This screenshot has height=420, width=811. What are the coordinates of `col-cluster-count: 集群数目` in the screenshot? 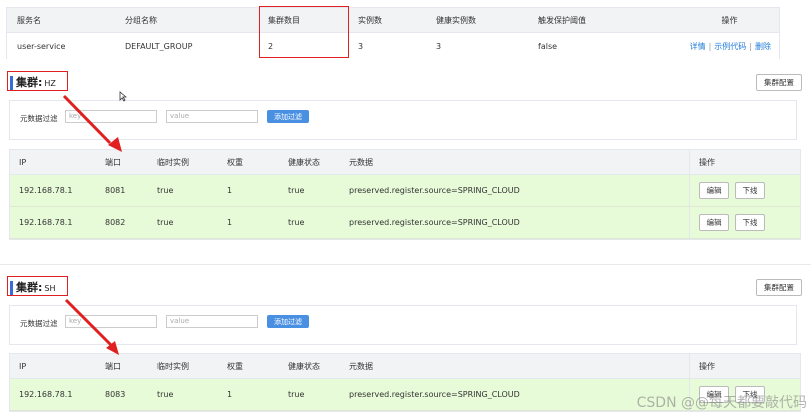 It's located at (284, 20).